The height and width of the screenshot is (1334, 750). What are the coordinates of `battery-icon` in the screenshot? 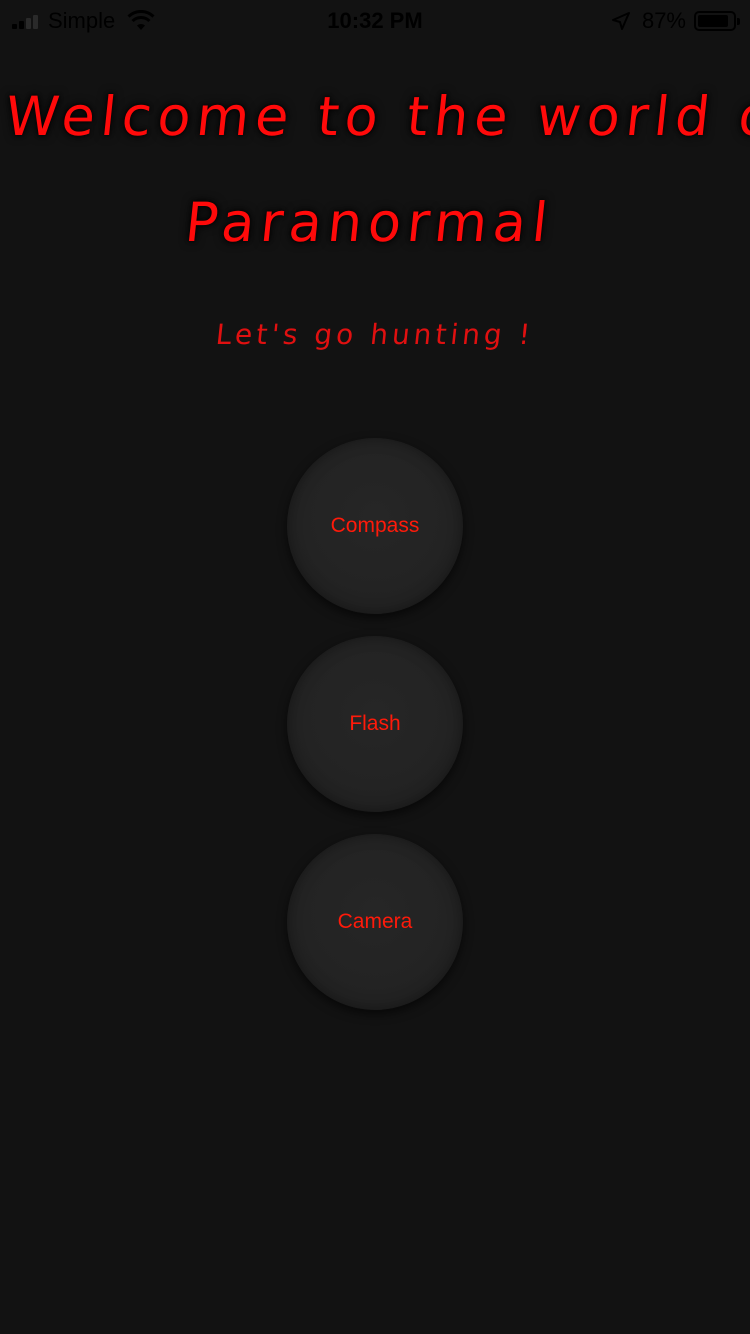 It's located at (717, 21).